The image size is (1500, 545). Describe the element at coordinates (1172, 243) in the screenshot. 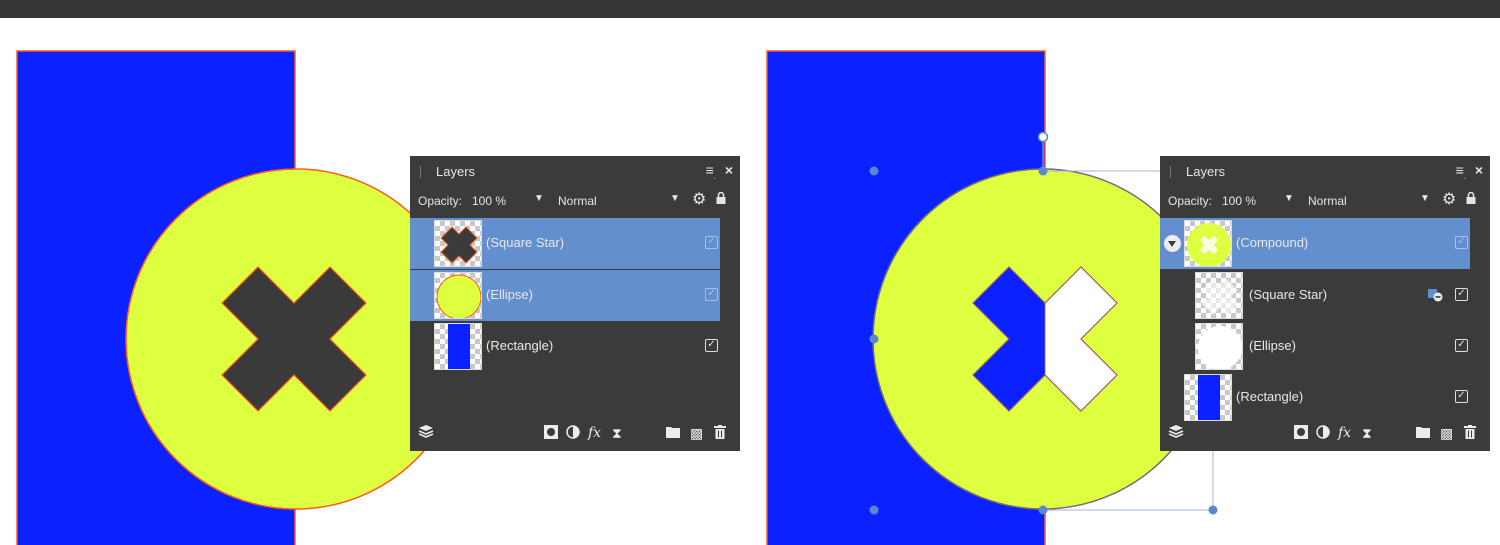

I see `expand-toggle-icon` at that location.